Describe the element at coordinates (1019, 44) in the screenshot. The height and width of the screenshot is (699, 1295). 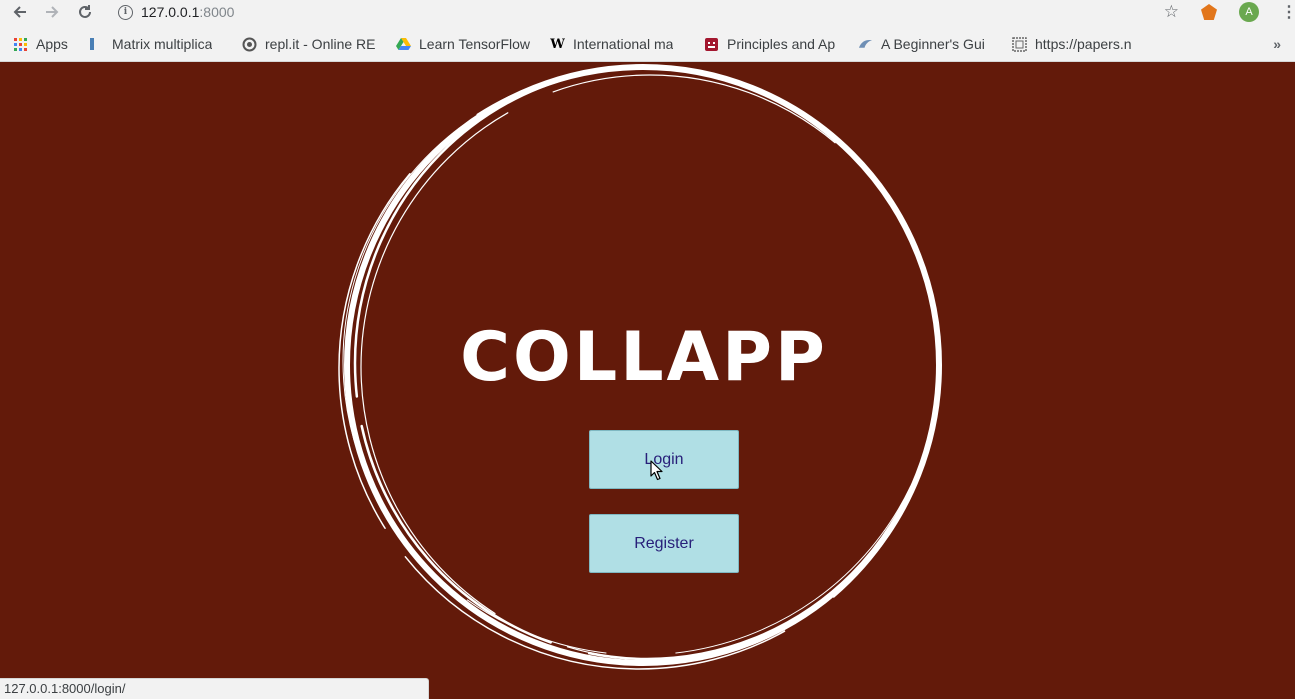
I see `page-icon` at that location.